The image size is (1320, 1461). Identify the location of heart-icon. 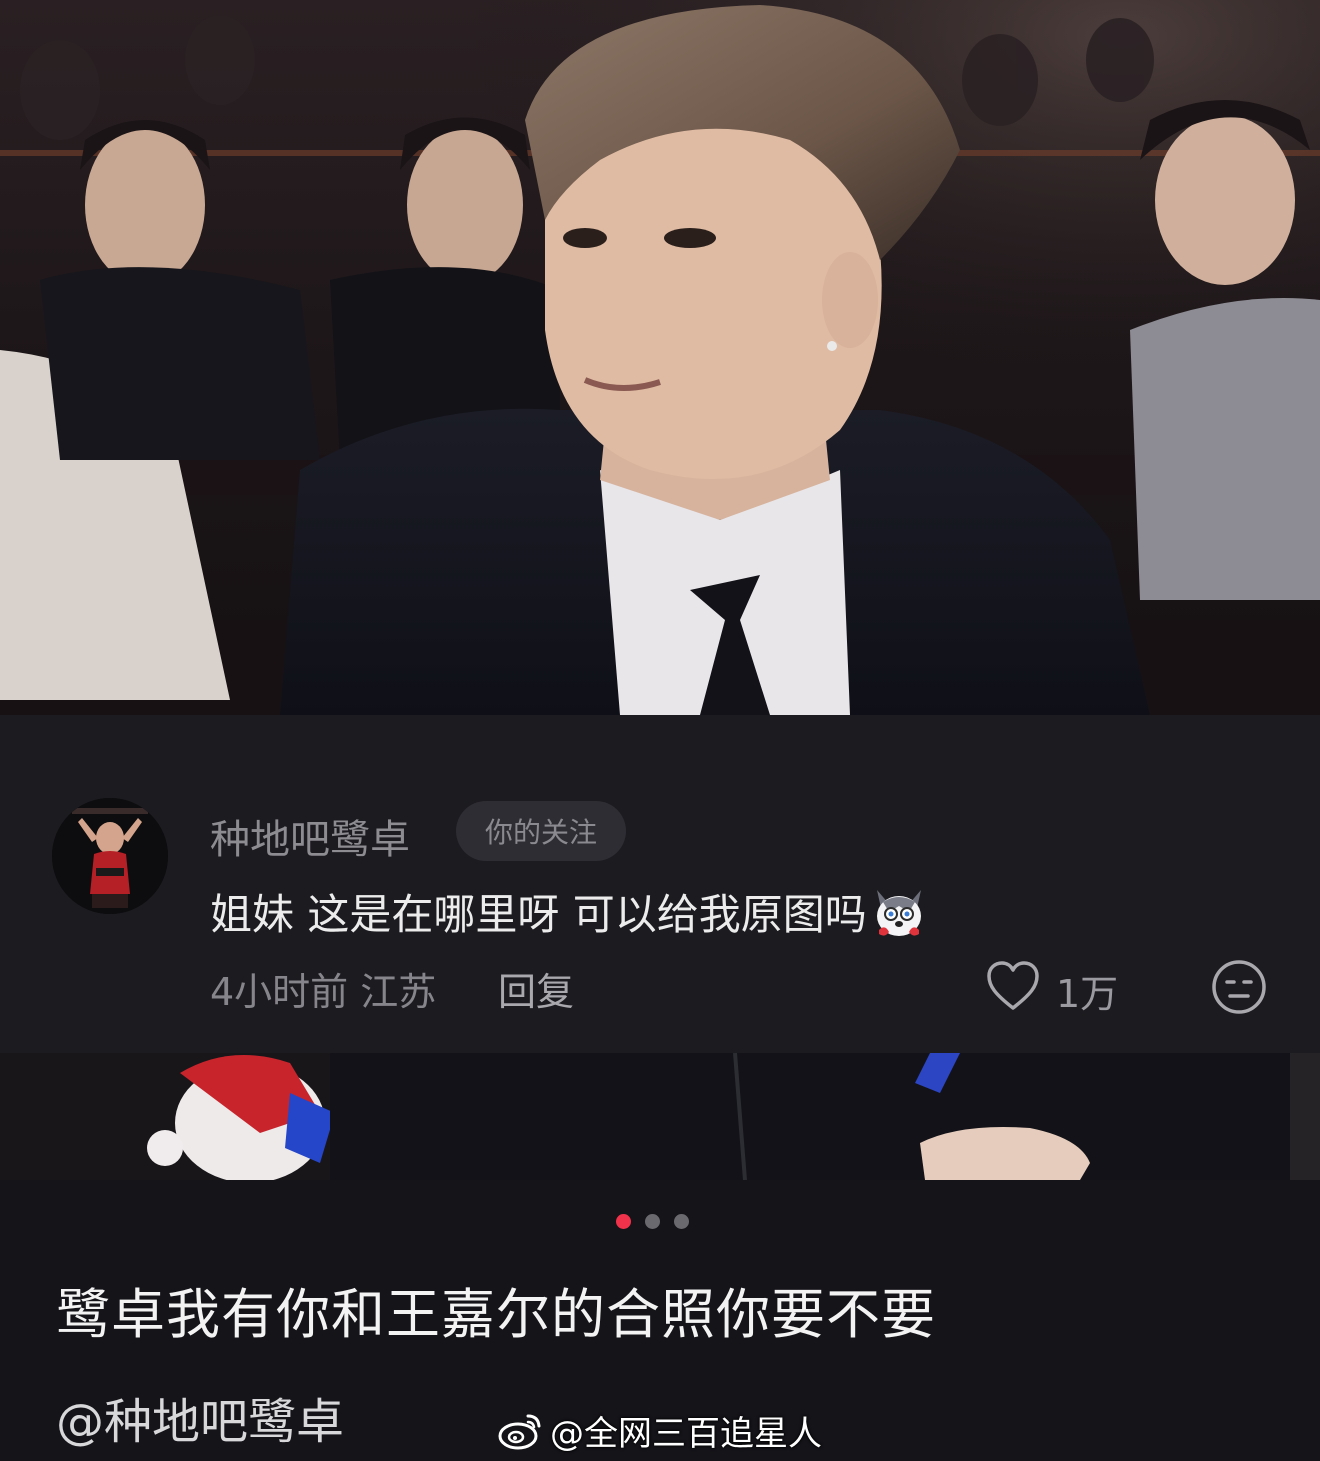
(1013, 986).